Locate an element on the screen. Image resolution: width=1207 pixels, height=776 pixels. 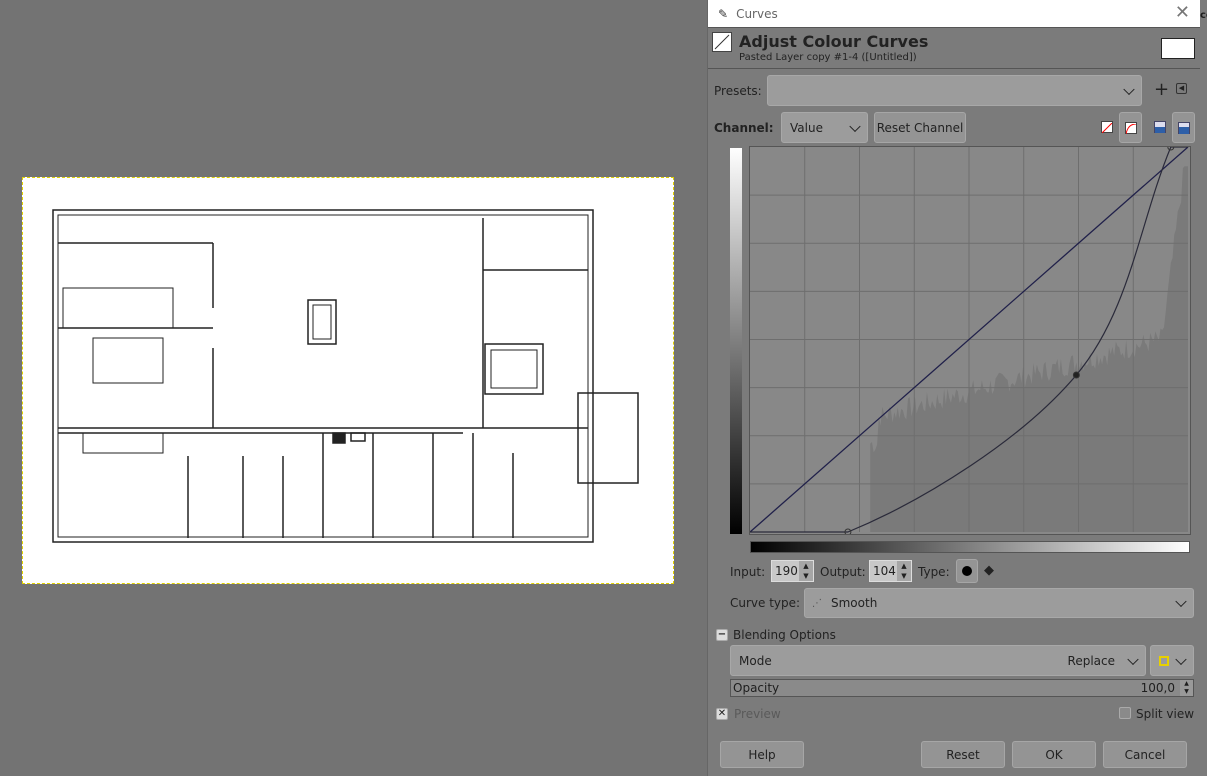
blending-options-label: Blending Options is located at coordinates (784, 635).